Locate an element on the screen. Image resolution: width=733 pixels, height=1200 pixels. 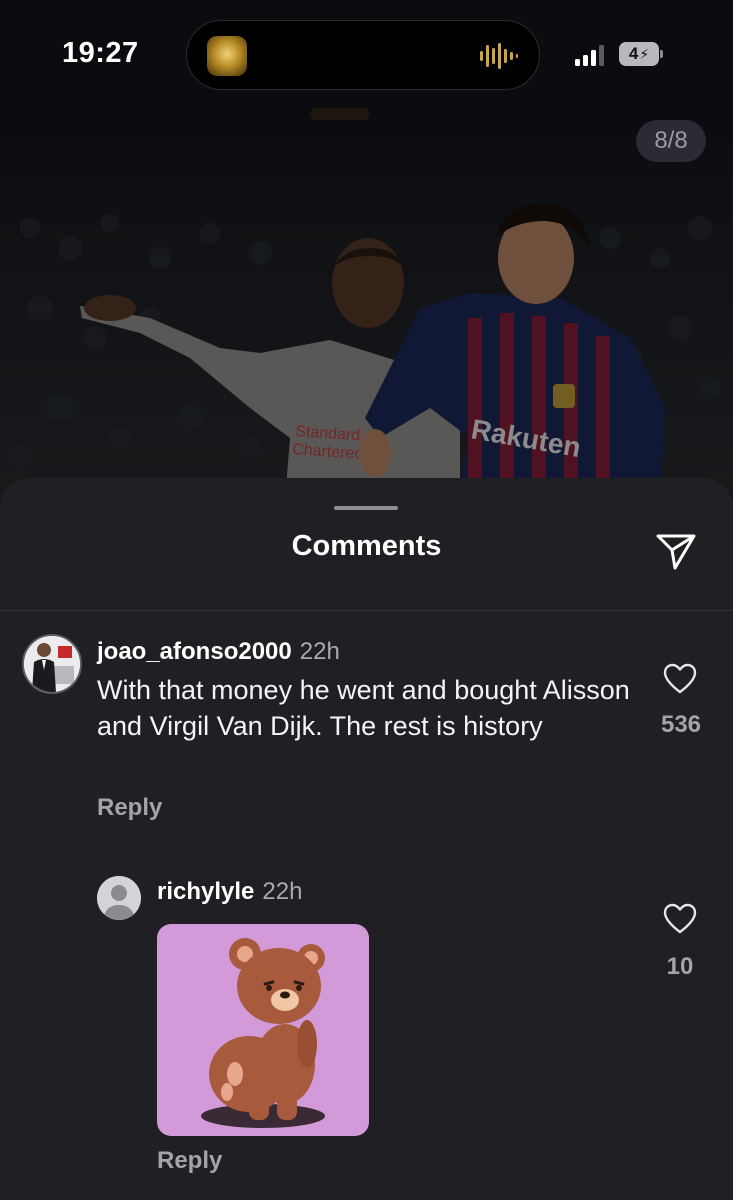
bear-icon is located at coordinates (263, 1033).